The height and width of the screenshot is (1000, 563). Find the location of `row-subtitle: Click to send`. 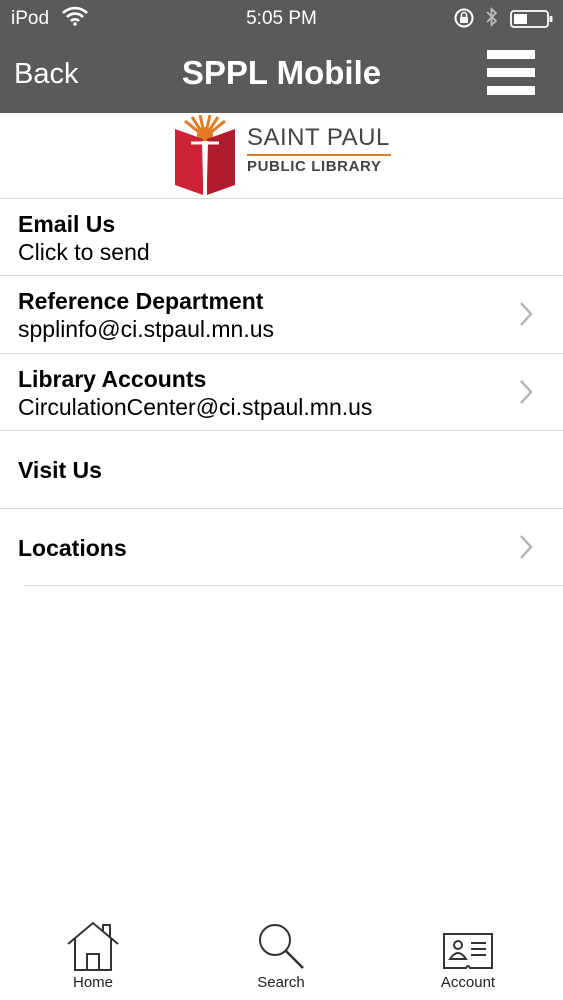

row-subtitle: Click to send is located at coordinates (84, 252).